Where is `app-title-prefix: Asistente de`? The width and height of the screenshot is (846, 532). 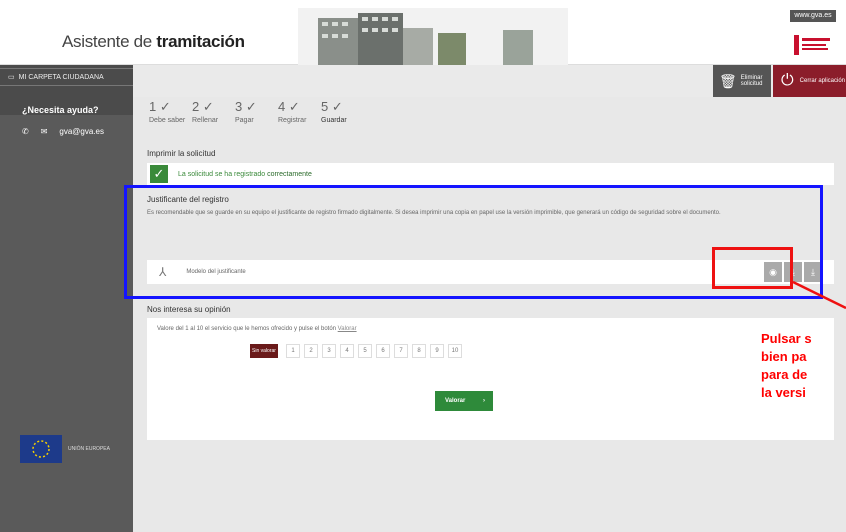 app-title-prefix: Asistente de is located at coordinates (109, 41).